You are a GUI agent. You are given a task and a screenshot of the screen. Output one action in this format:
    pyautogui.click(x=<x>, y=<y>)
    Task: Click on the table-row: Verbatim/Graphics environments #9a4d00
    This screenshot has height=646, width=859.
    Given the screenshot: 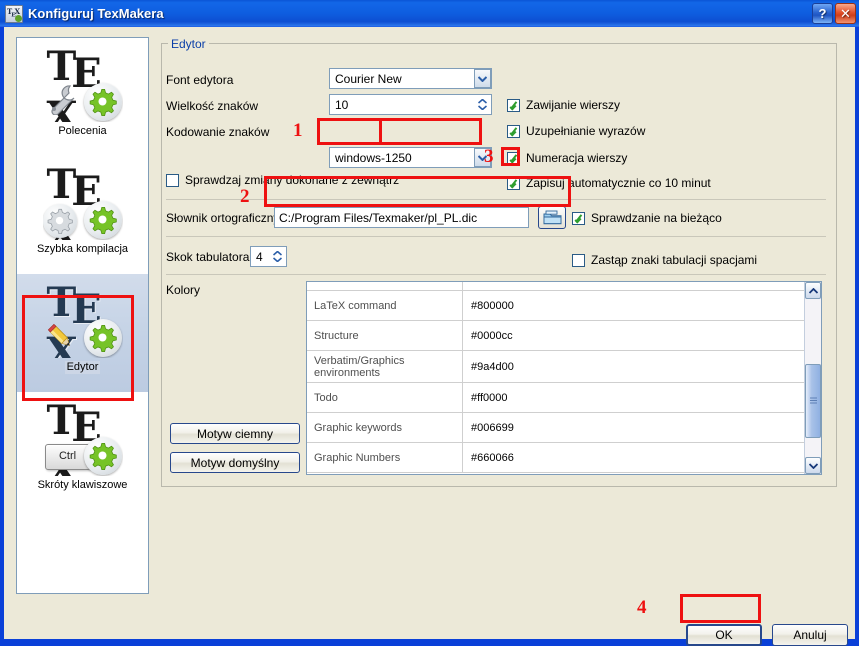 What is the action you would take?
    pyautogui.click(x=556, y=367)
    